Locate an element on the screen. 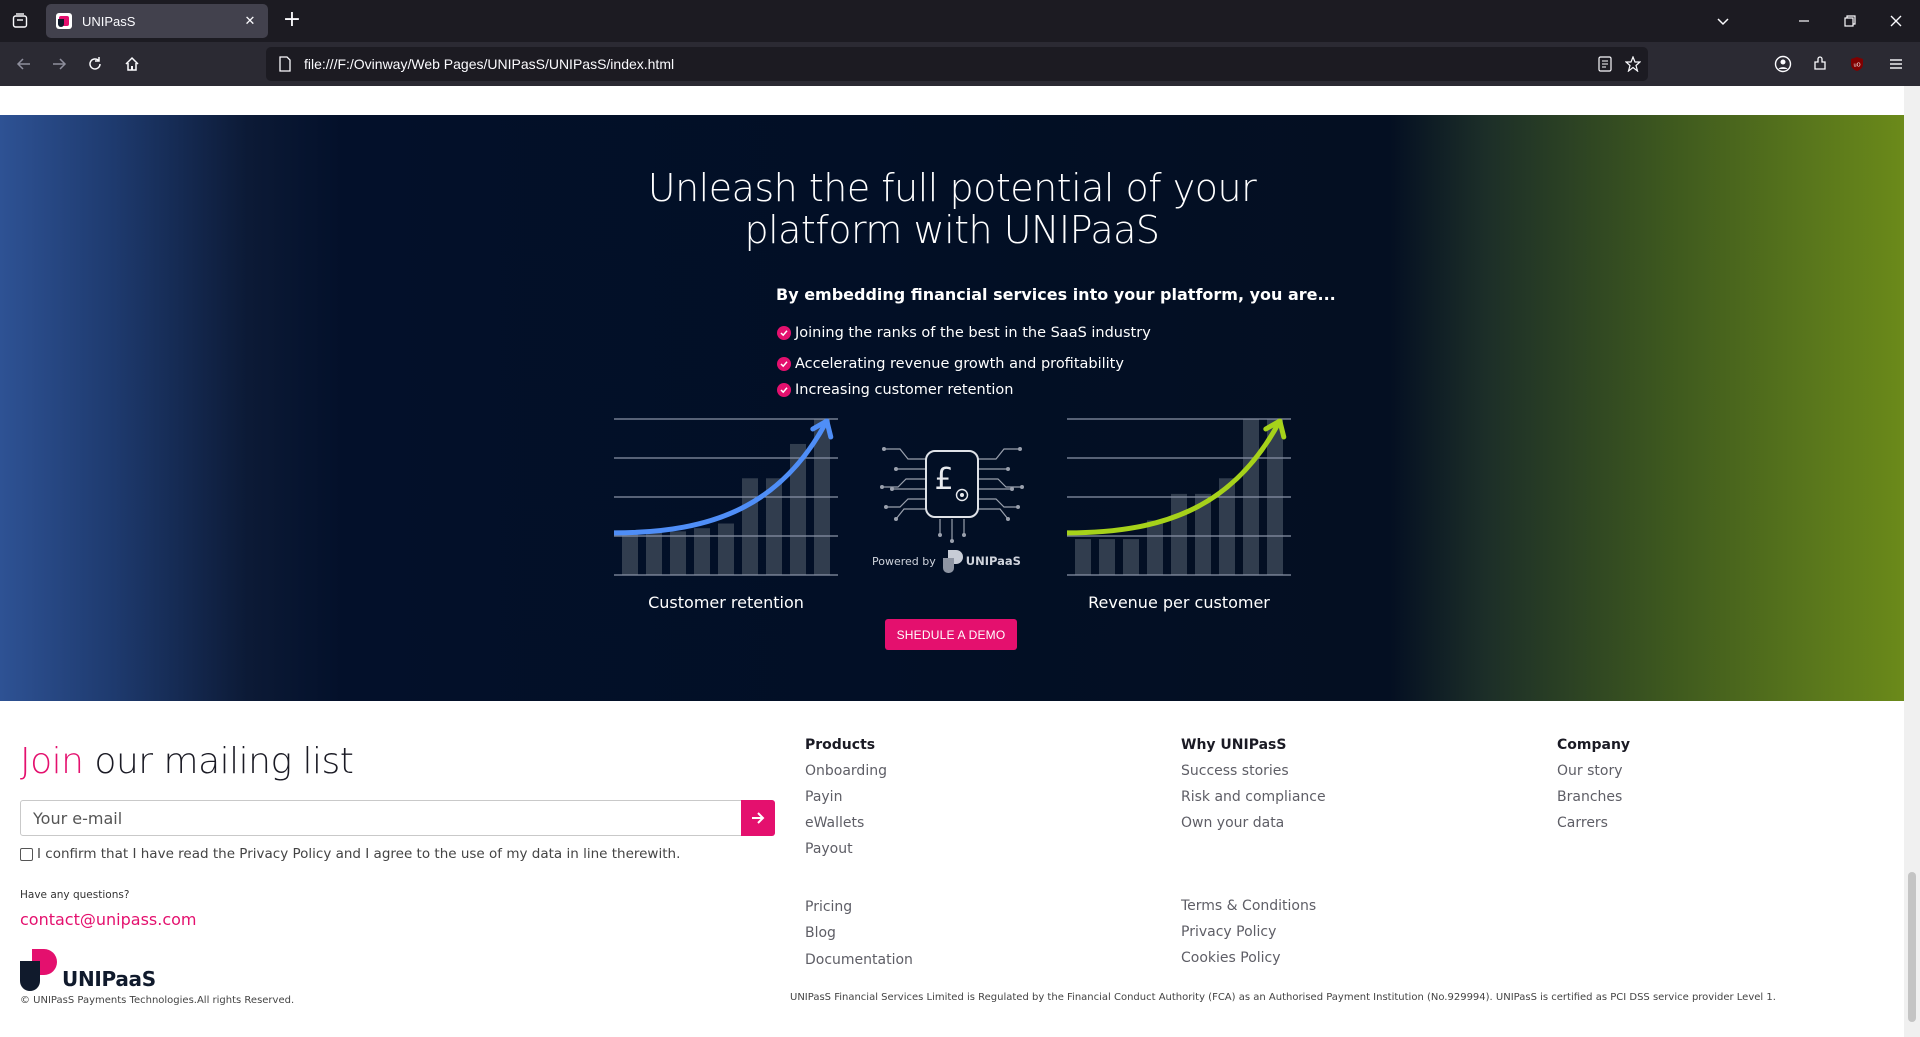 The width and height of the screenshot is (1920, 1037). footer-logo: UNIPaaS is located at coordinates (88, 971).